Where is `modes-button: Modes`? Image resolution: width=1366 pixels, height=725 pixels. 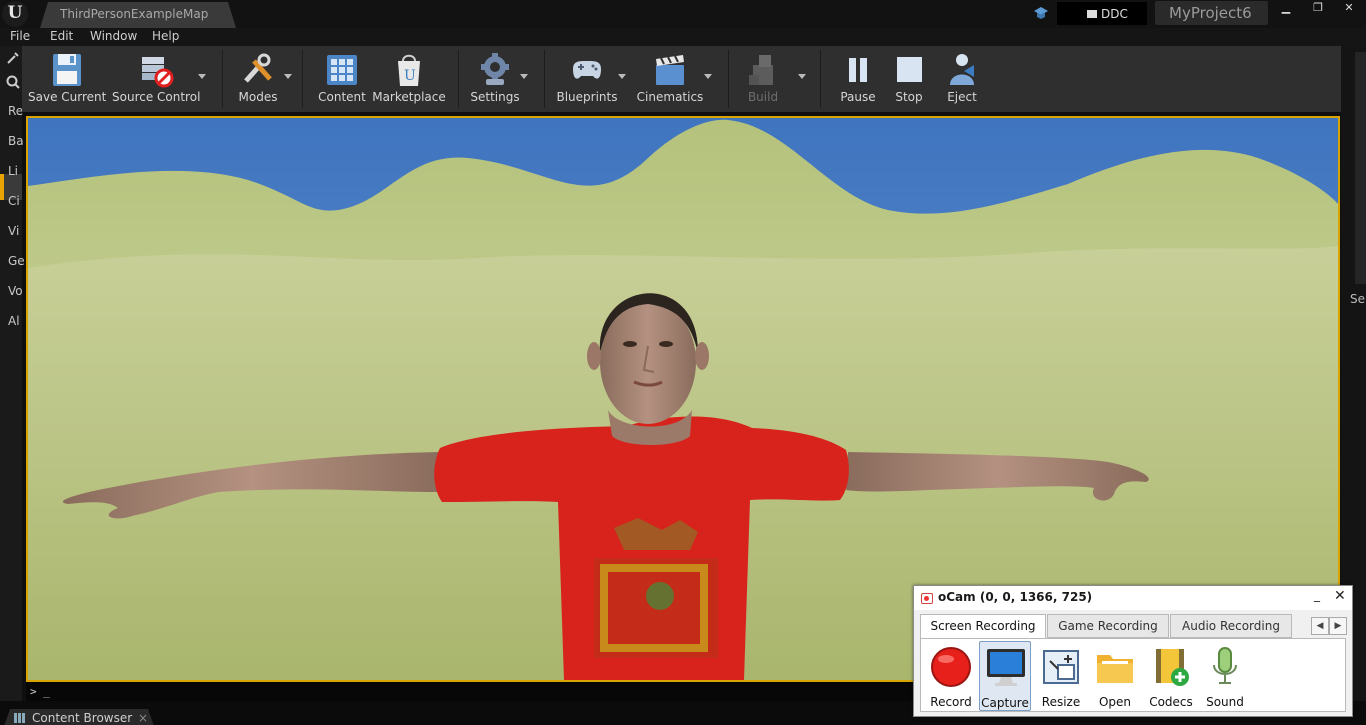 modes-button: Modes is located at coordinates (260, 79).